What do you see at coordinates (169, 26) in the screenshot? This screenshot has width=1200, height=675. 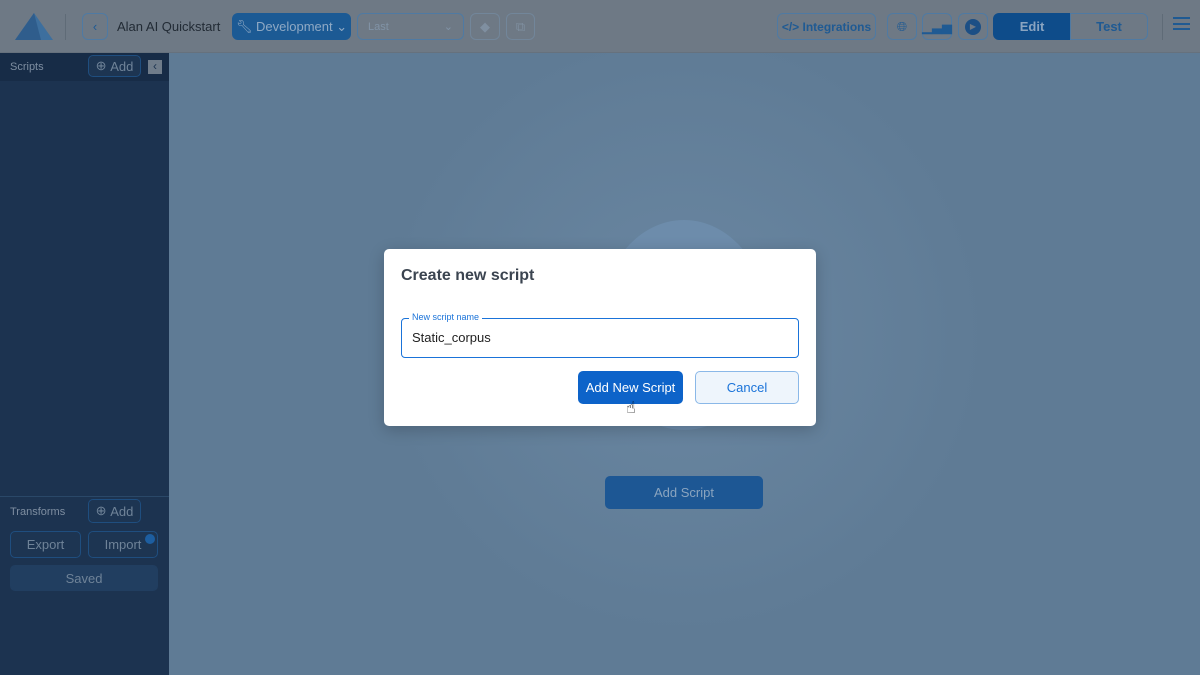 I see `project-title: Alan AI Quickstart` at bounding box center [169, 26].